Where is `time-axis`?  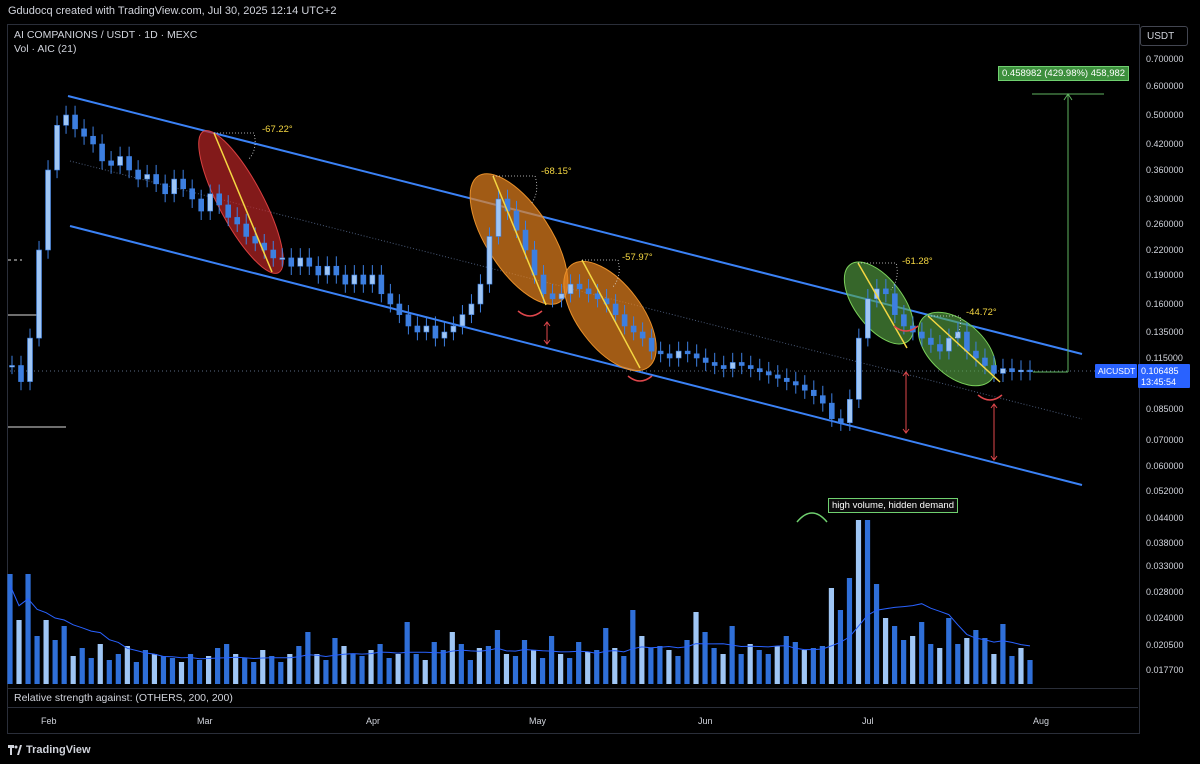
time-axis is located at coordinates (573, 719).